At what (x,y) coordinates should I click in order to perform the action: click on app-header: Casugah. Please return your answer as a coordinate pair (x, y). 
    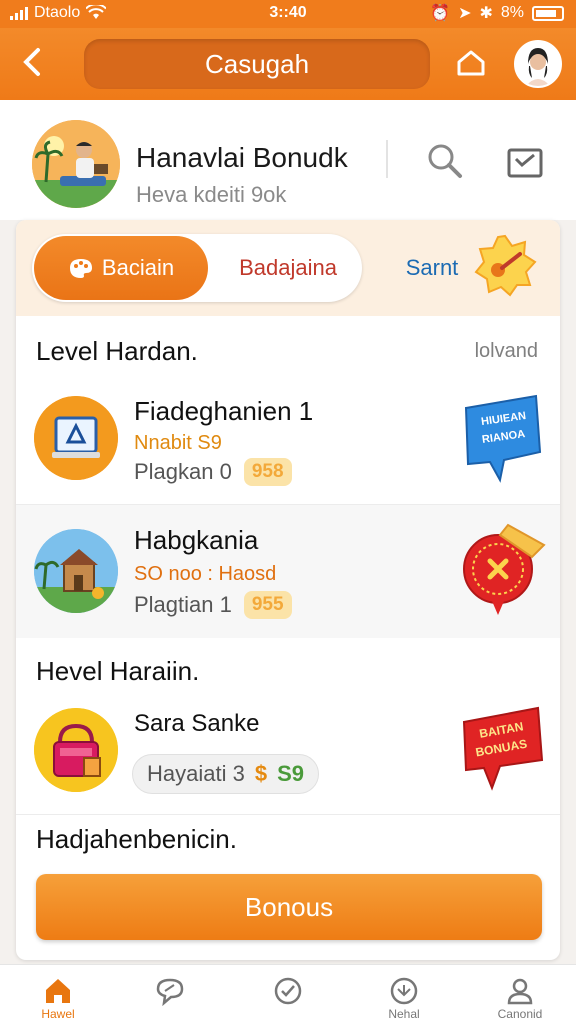
    Looking at the image, I should click on (288, 64).